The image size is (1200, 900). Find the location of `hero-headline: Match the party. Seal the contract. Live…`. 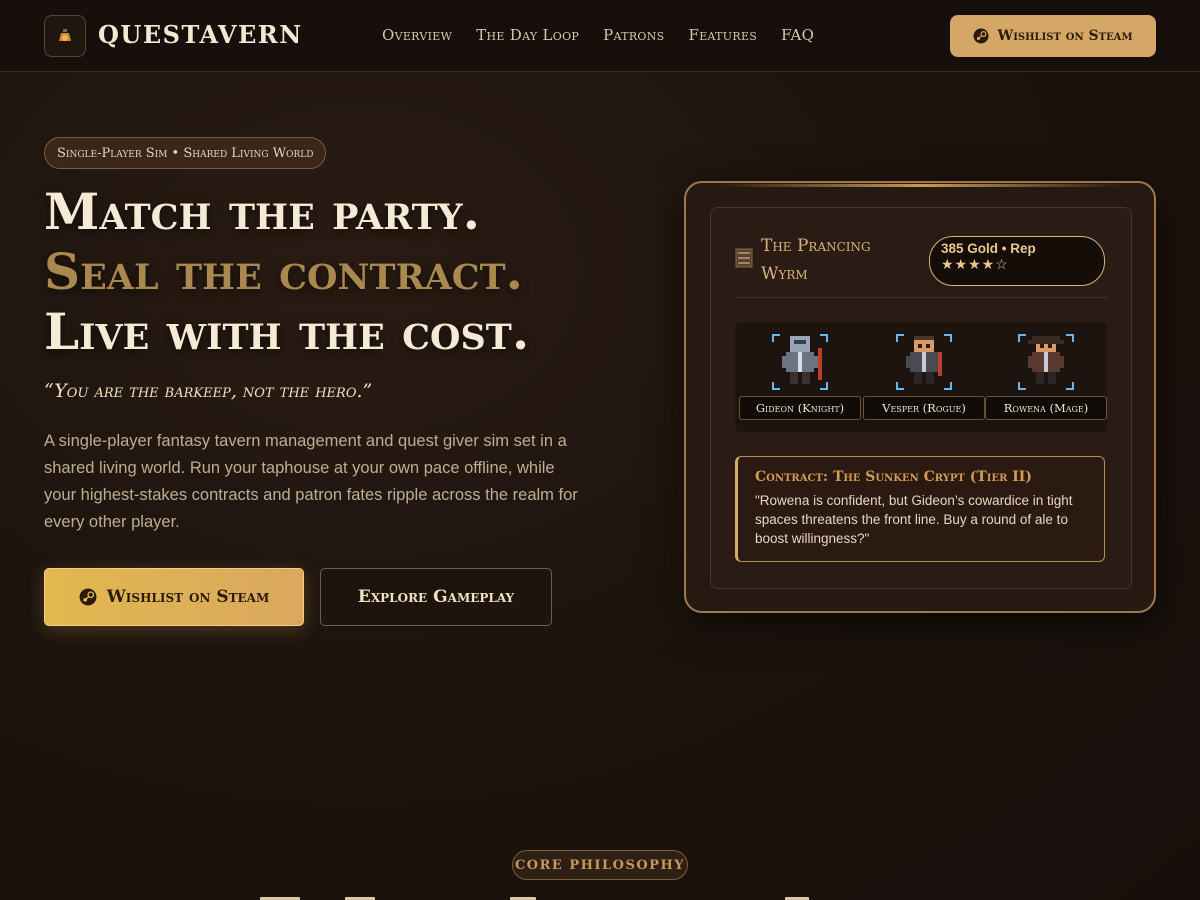

hero-headline: Match the party. Seal the contract. Live… is located at coordinates (286, 272).